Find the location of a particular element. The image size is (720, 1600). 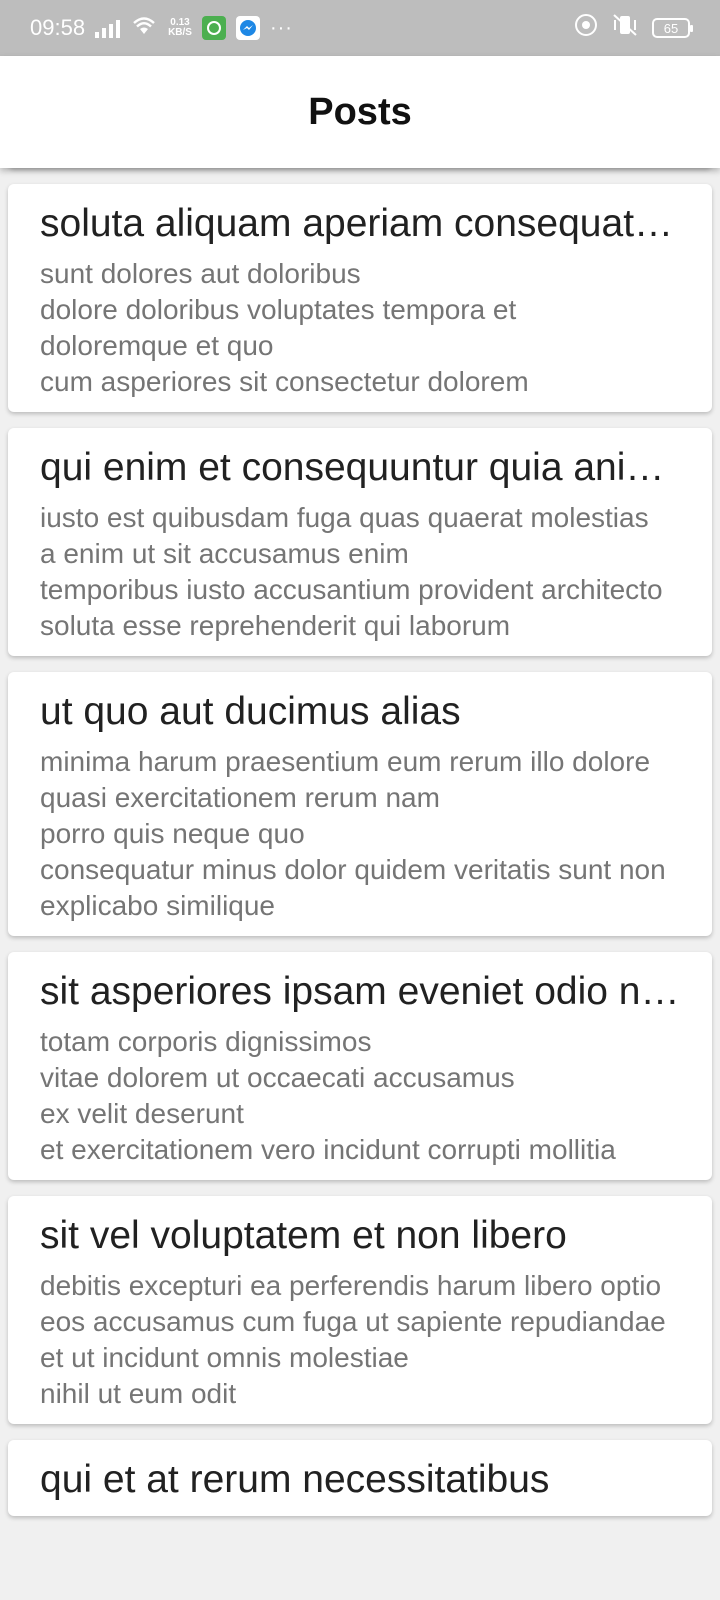

app-bar: Posts is located at coordinates (360, 112).